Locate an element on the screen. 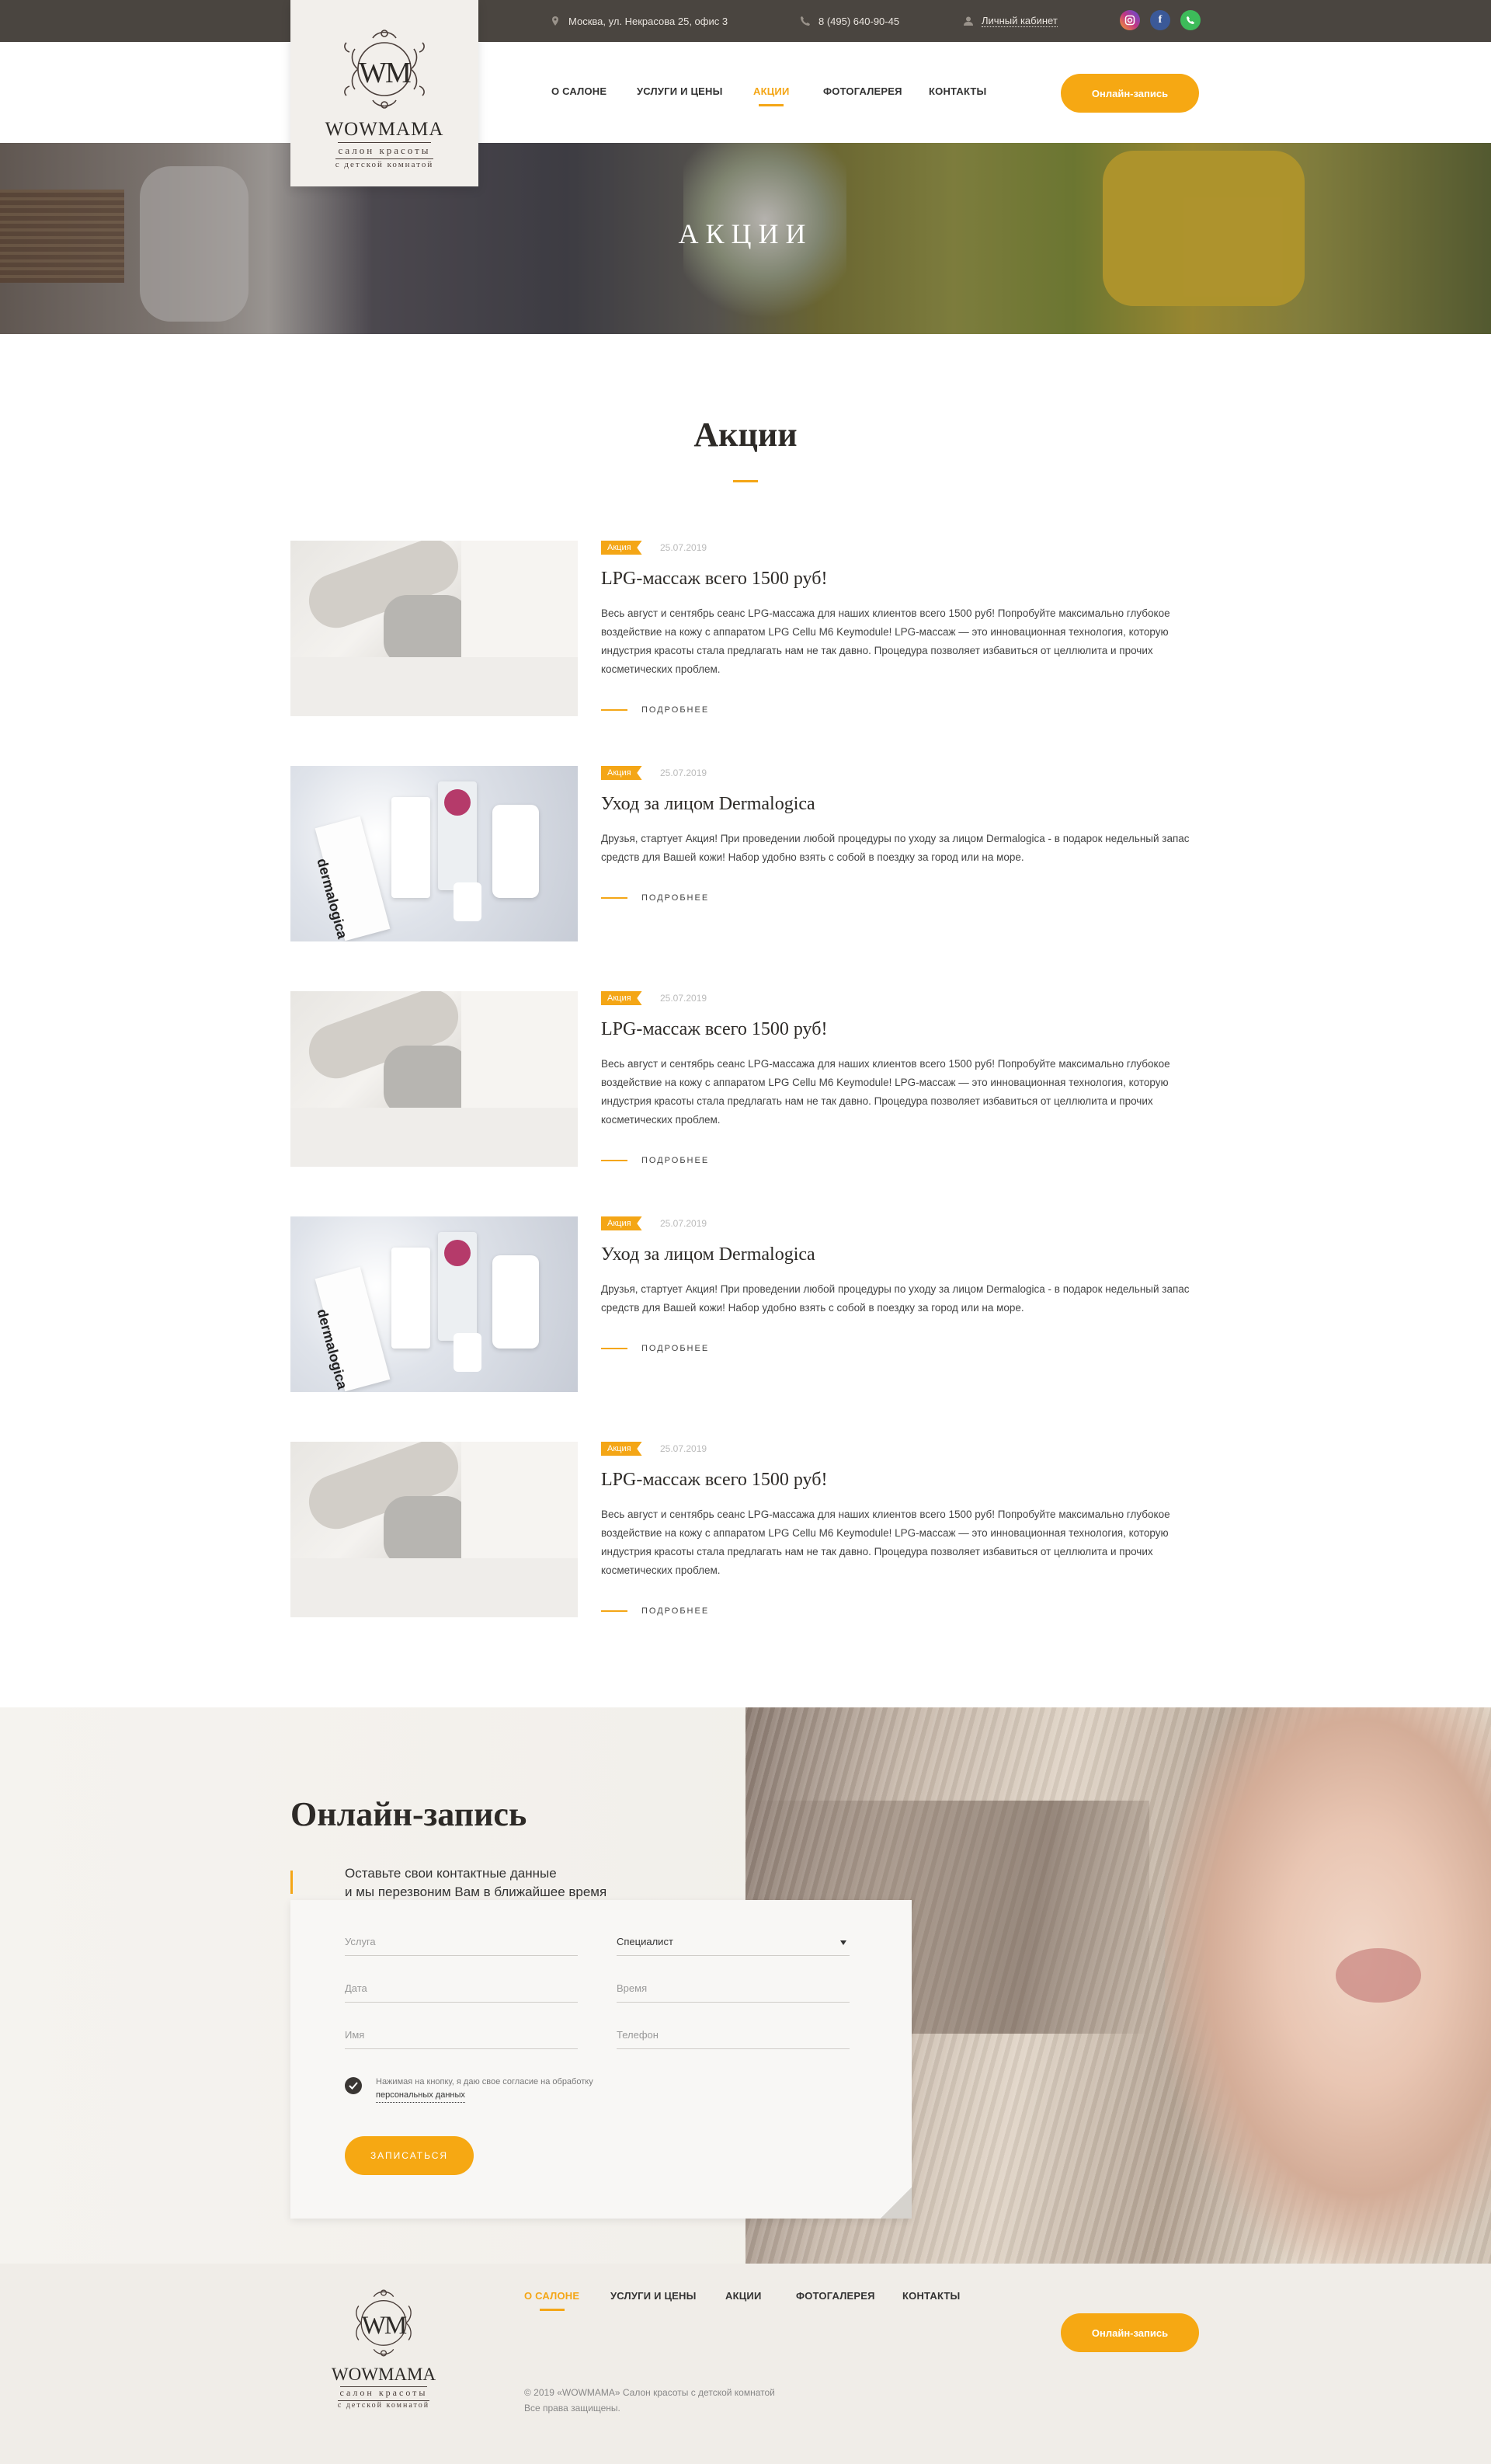 Image resolution: width=1491 pixels, height=2464 pixels. address: Москва, ул. Некрасова 25, офис 3 is located at coordinates (639, 21).